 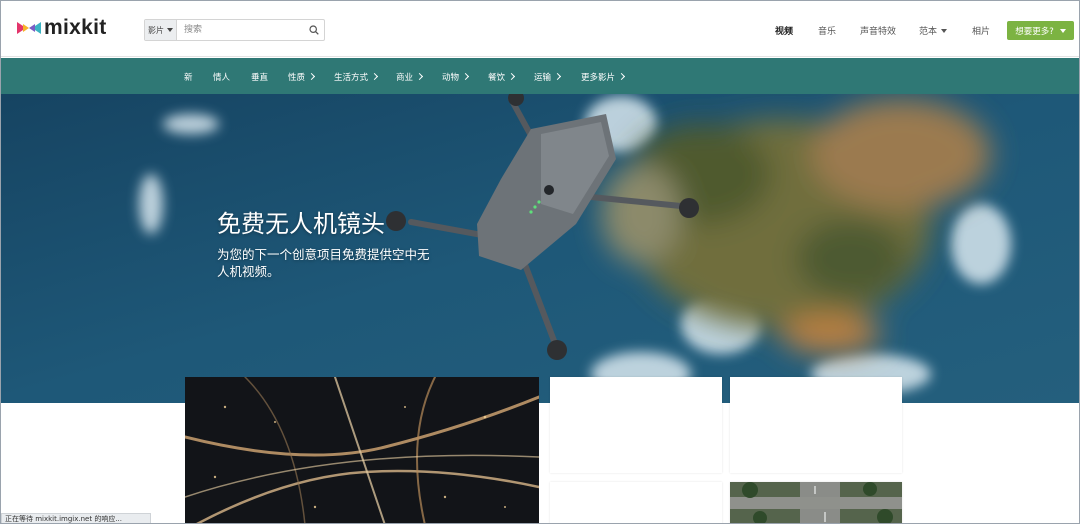 I want to click on nav-sound-effects: 声音特效, so click(x=878, y=30).